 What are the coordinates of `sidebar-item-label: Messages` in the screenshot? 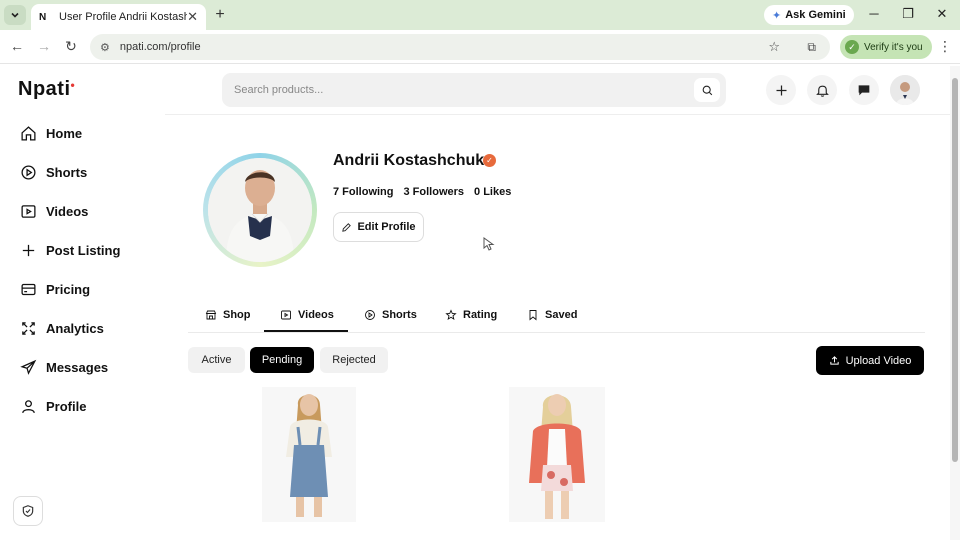 It's located at (77, 367).